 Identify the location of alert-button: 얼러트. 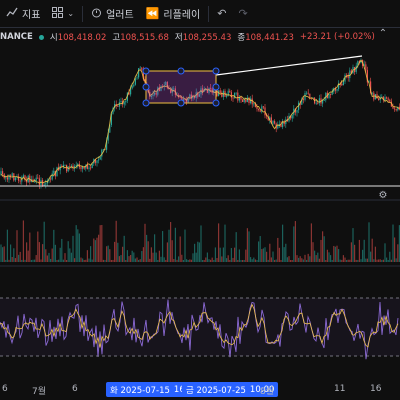
(112, 13).